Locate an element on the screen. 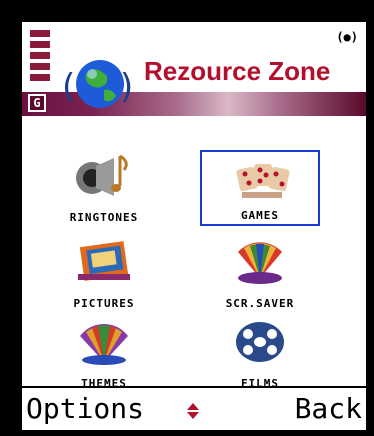  options-softkey: Options is located at coordinates (85, 408).